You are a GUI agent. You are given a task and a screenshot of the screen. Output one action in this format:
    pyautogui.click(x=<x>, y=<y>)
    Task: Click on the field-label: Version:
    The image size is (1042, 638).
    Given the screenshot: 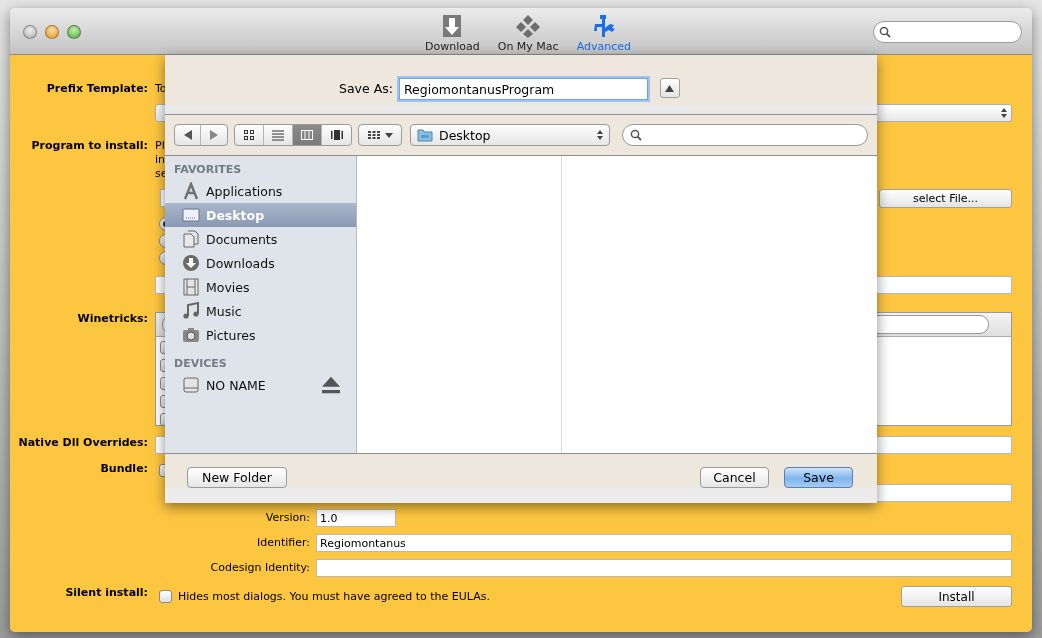 What is the action you would take?
    pyautogui.click(x=287, y=518)
    